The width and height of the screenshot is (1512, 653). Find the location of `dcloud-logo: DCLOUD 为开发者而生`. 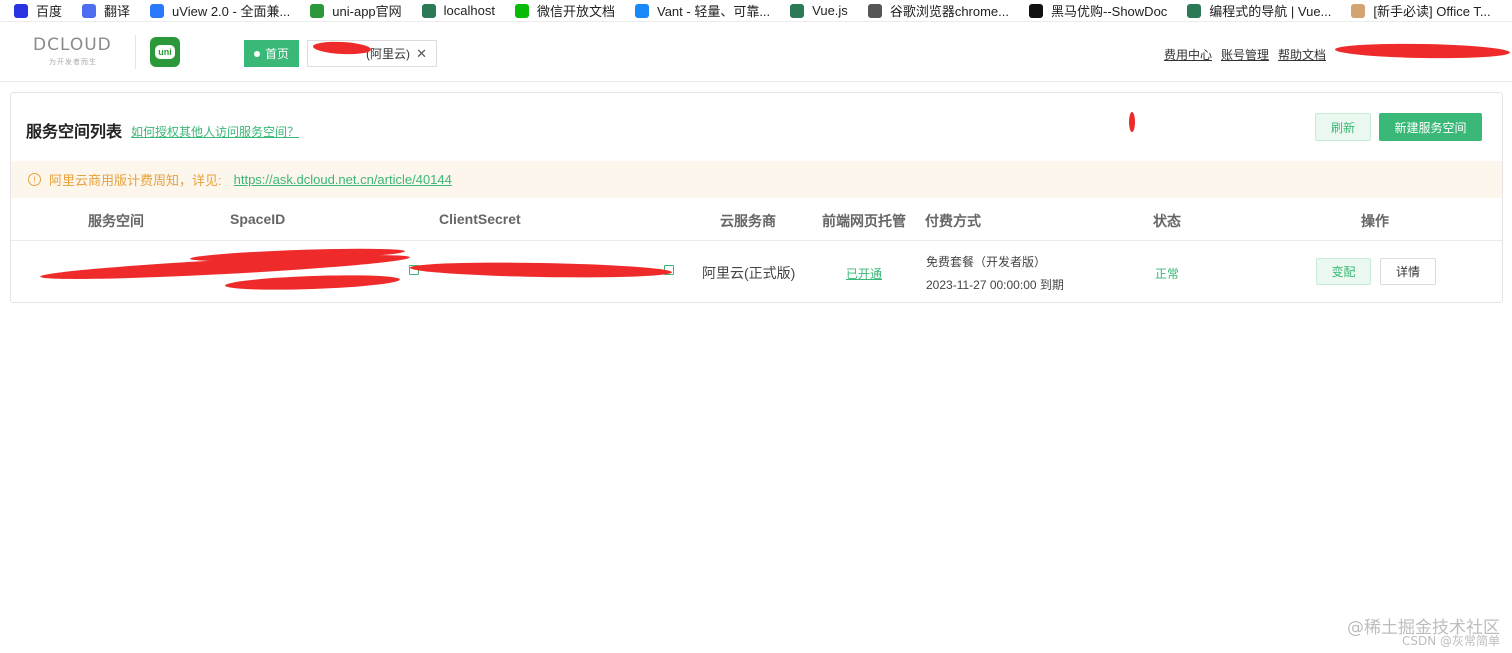

dcloud-logo: DCLOUD 为开发者而生 is located at coordinates (78, 52).